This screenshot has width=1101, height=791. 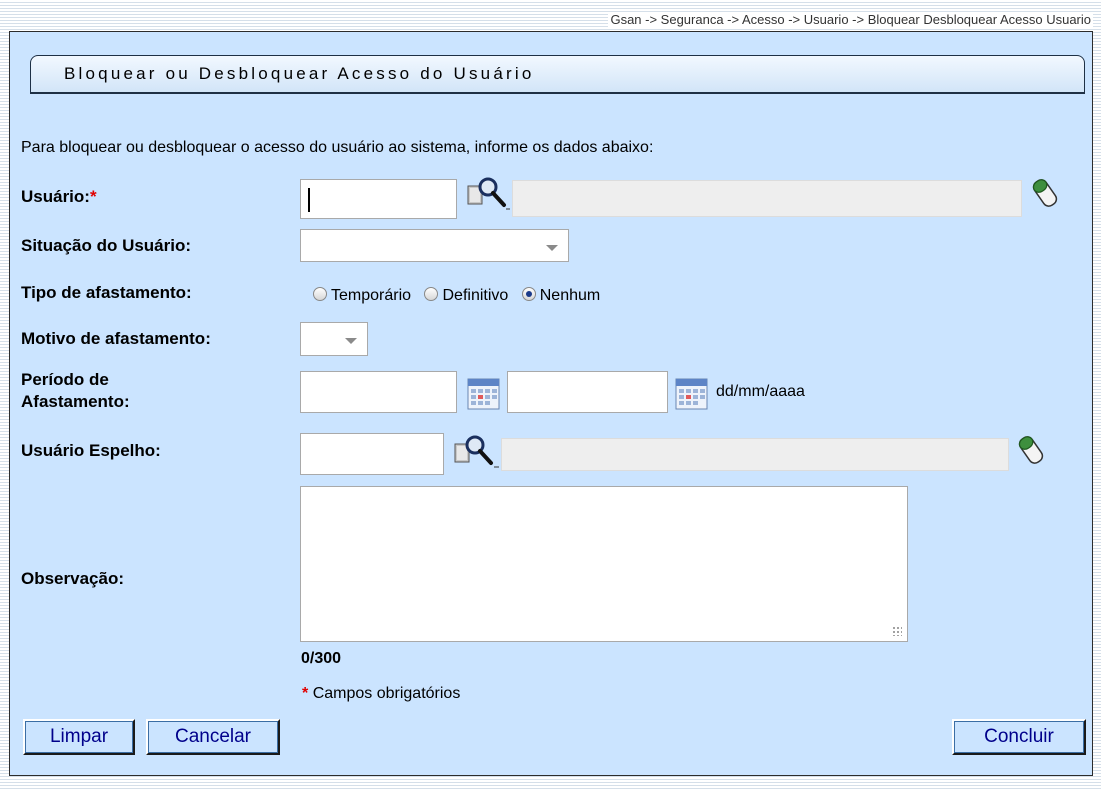 What do you see at coordinates (1031, 450) in the screenshot?
I see `espelho-eraser-icon` at bounding box center [1031, 450].